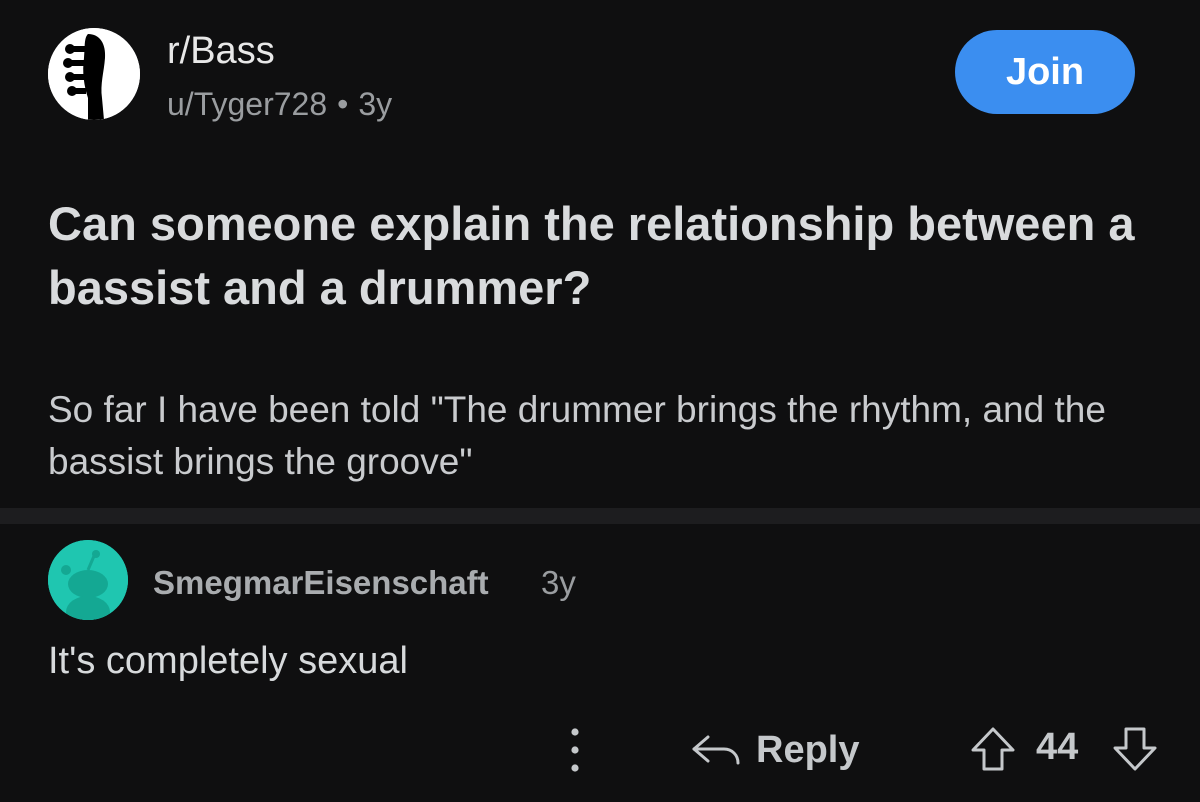  What do you see at coordinates (575, 750) in the screenshot?
I see `vertical-ellipsis-icon` at bounding box center [575, 750].